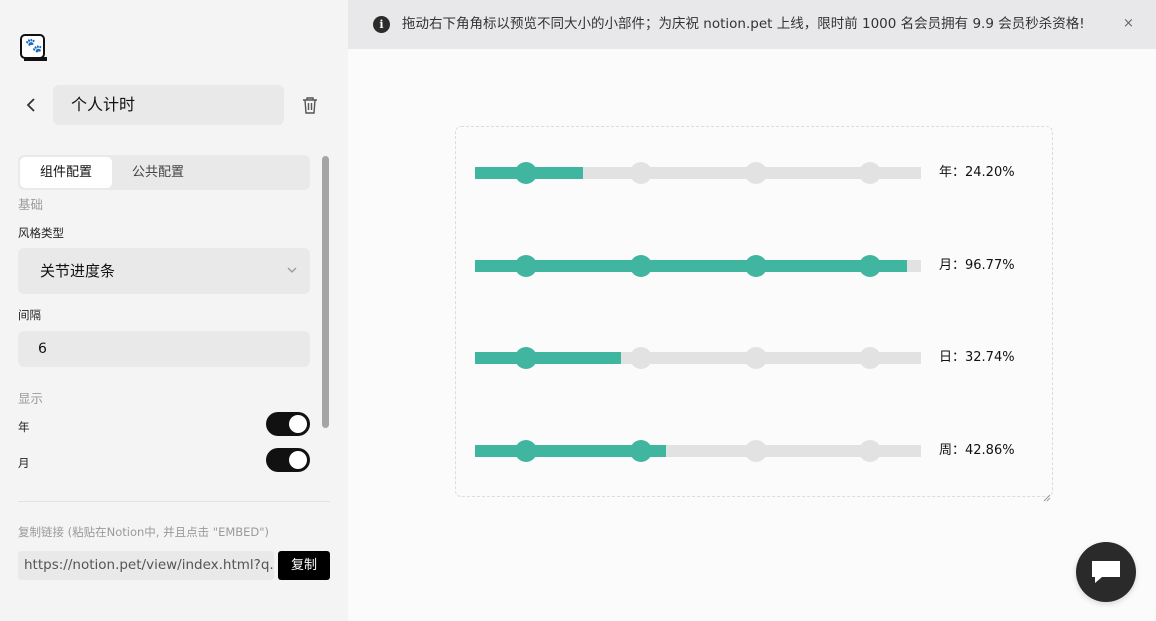 The width and height of the screenshot is (1156, 621). I want to click on toggle-year-label: 年, so click(24, 427).